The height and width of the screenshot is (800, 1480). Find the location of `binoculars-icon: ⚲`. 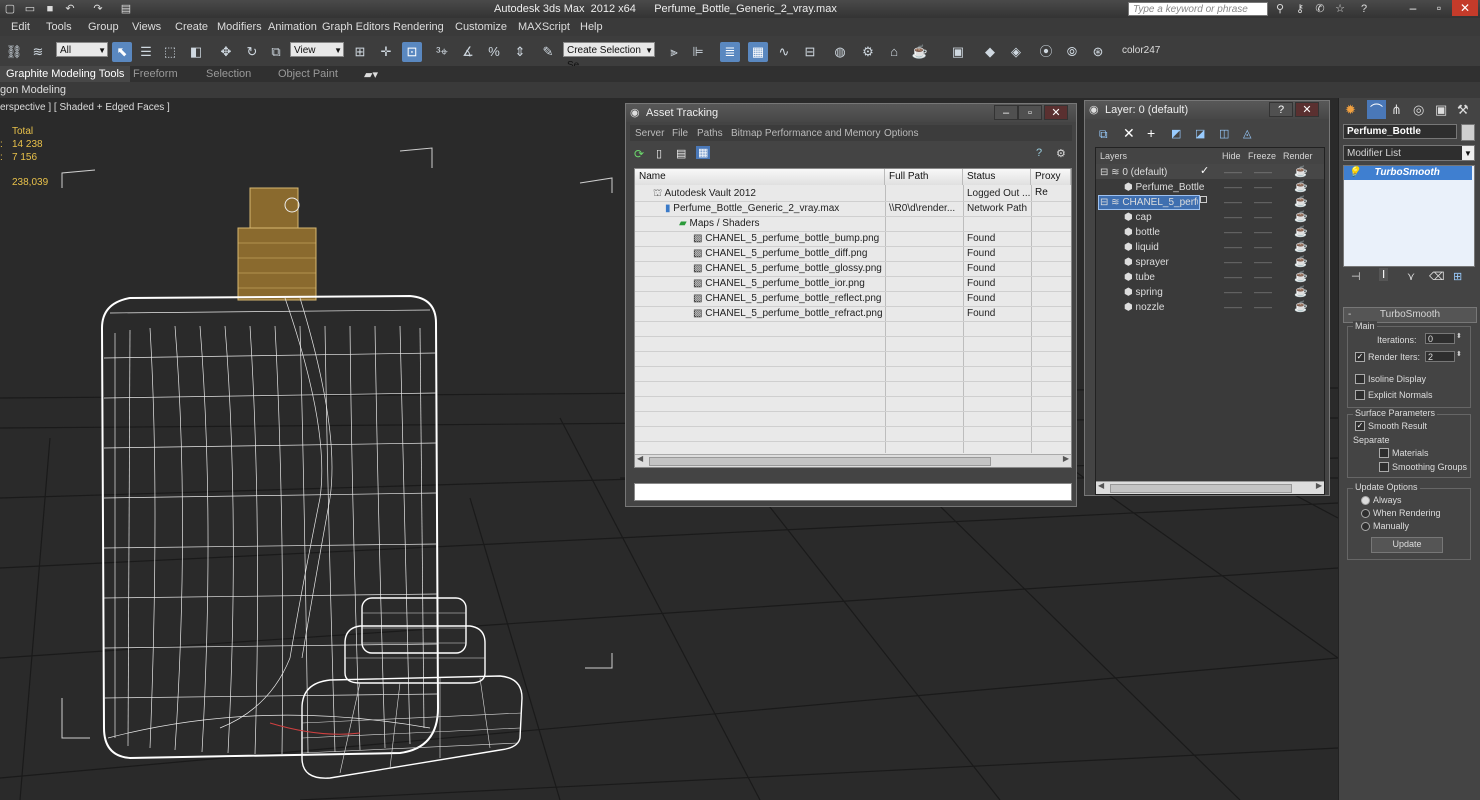

binoculars-icon: ⚲ is located at coordinates (1280, 9).